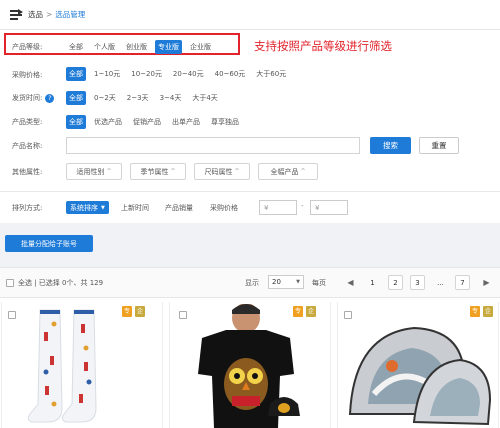 This screenshot has width=500, height=428. I want to click on sort-option-newest: 上新时间, so click(135, 208).